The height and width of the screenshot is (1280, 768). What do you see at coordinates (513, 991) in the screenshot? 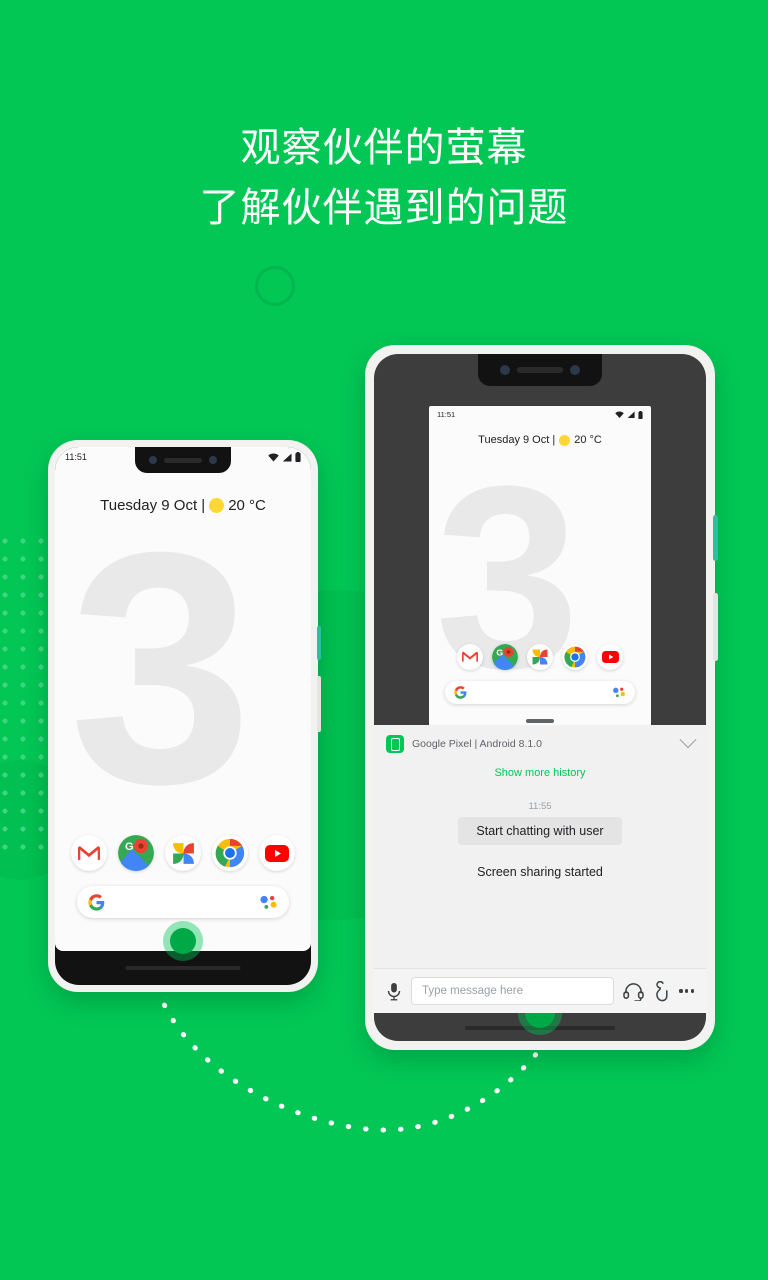
I see `message-input: Type message here` at bounding box center [513, 991].